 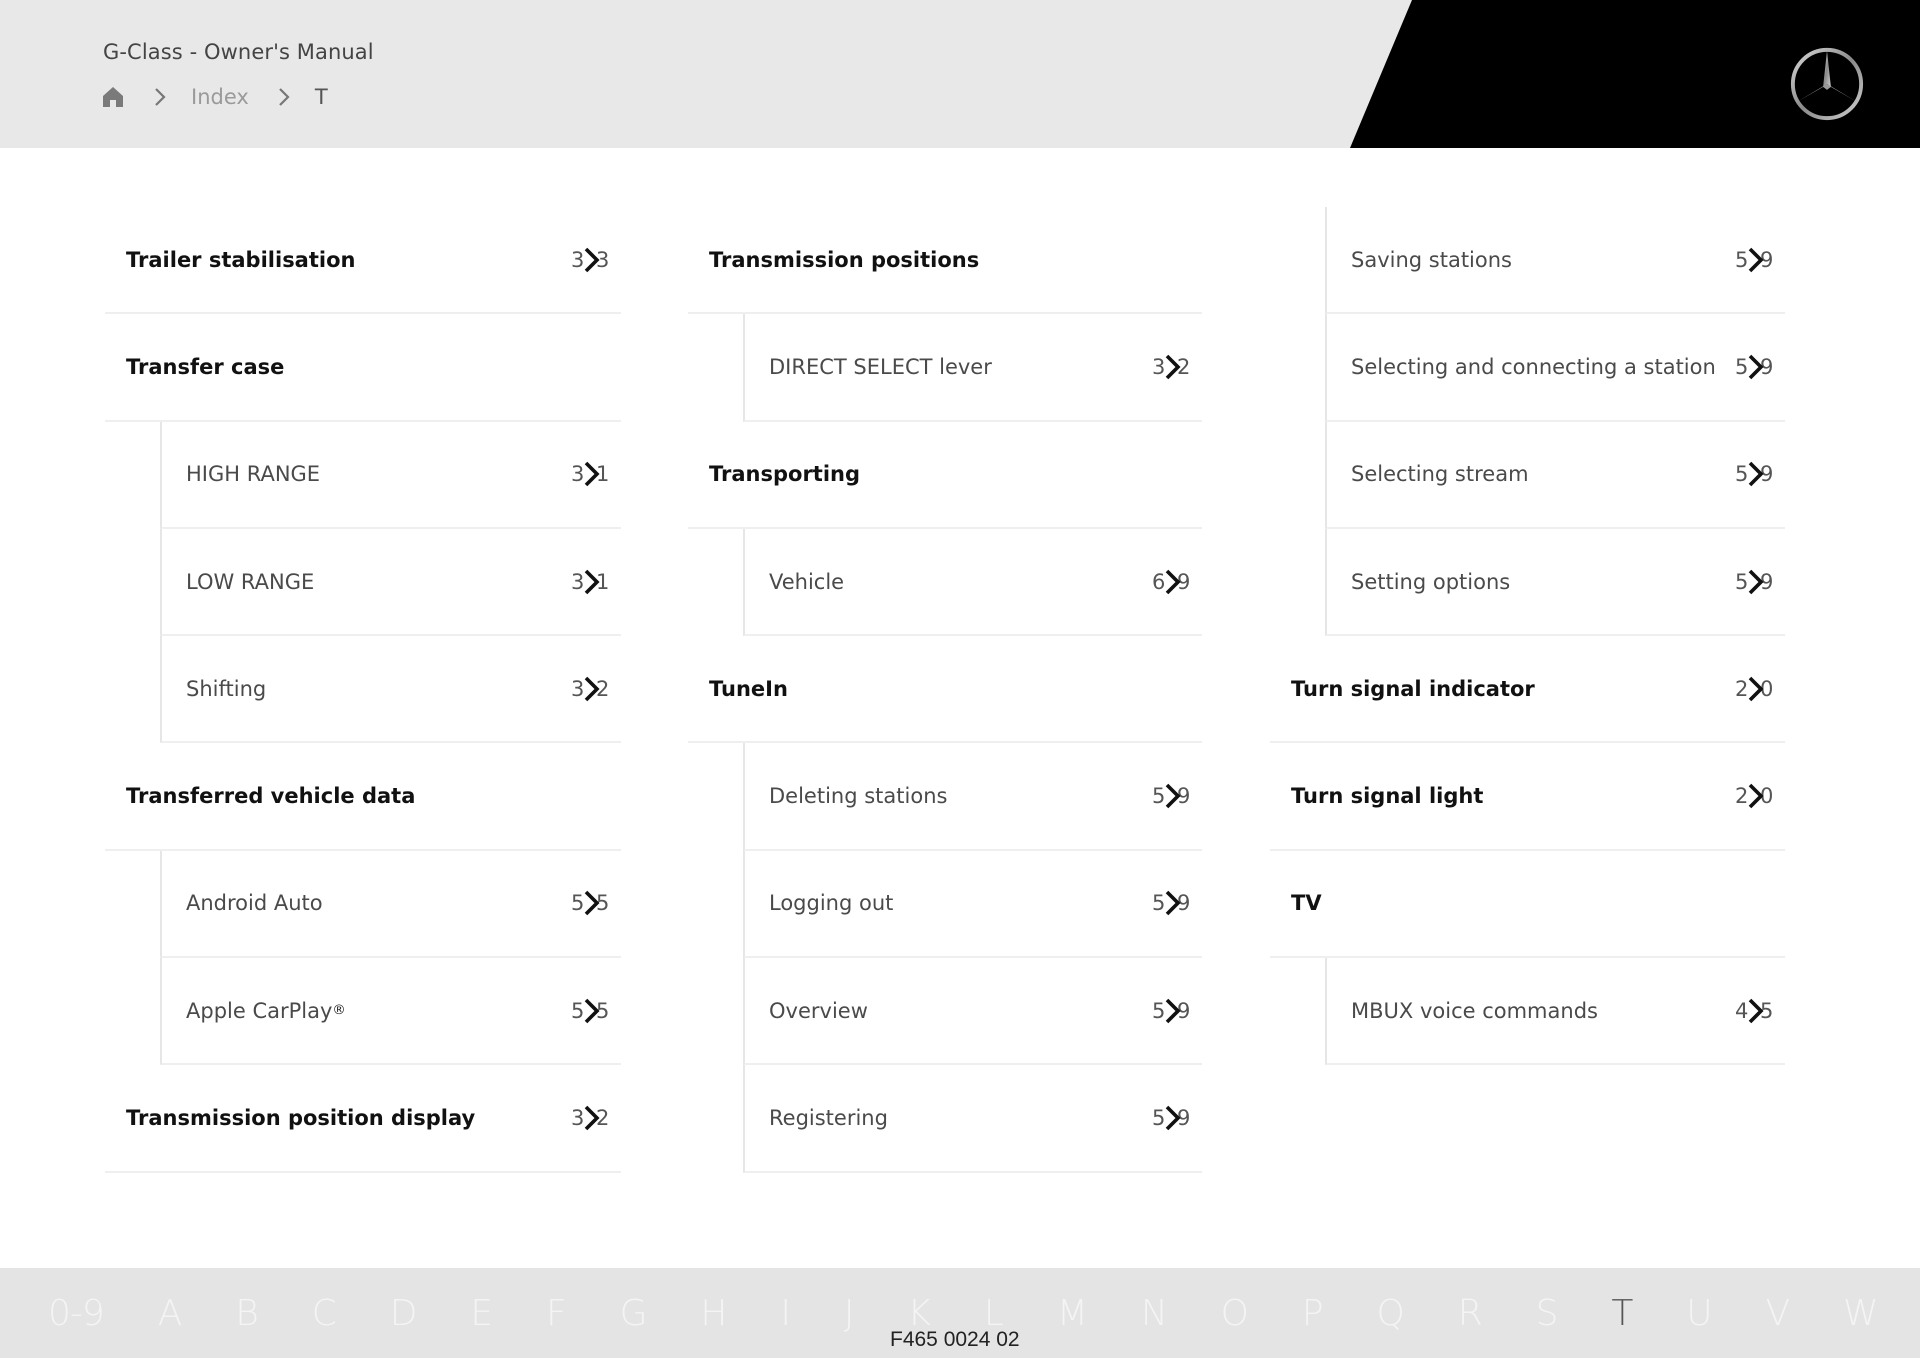 What do you see at coordinates (1827, 84) in the screenshot?
I see `mercedes-star-logo` at bounding box center [1827, 84].